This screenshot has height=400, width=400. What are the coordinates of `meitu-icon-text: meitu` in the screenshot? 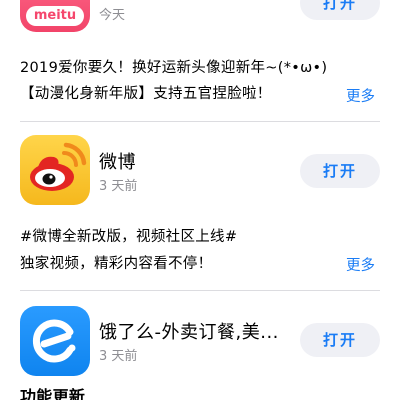 It's located at (55, 15).